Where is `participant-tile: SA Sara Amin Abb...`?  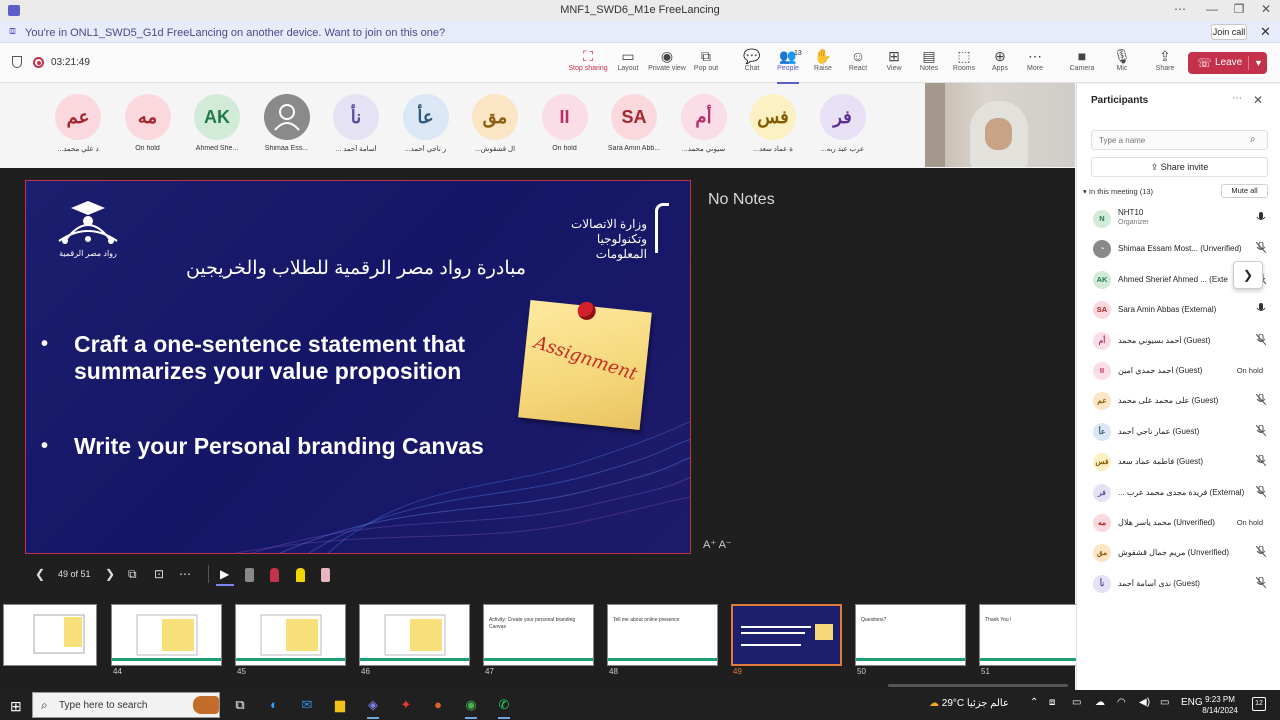 participant-tile: SA Sara Amin Abb... is located at coordinates (634, 129).